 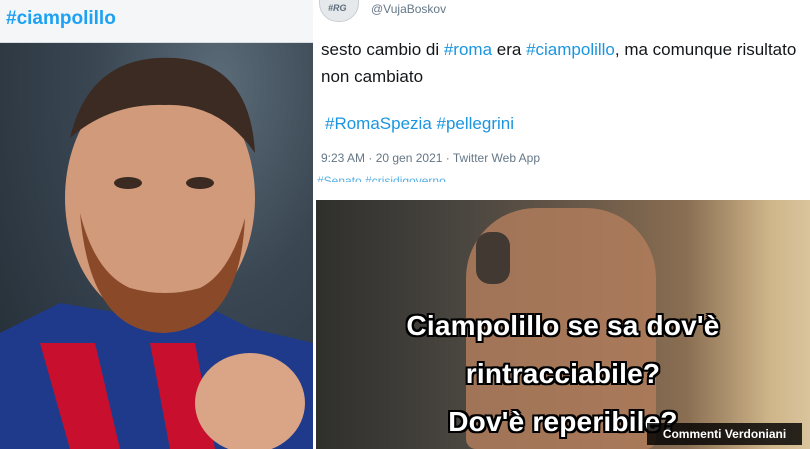 I want to click on hashtag-ciampolillo: #ciampolillo, so click(x=570, y=49).